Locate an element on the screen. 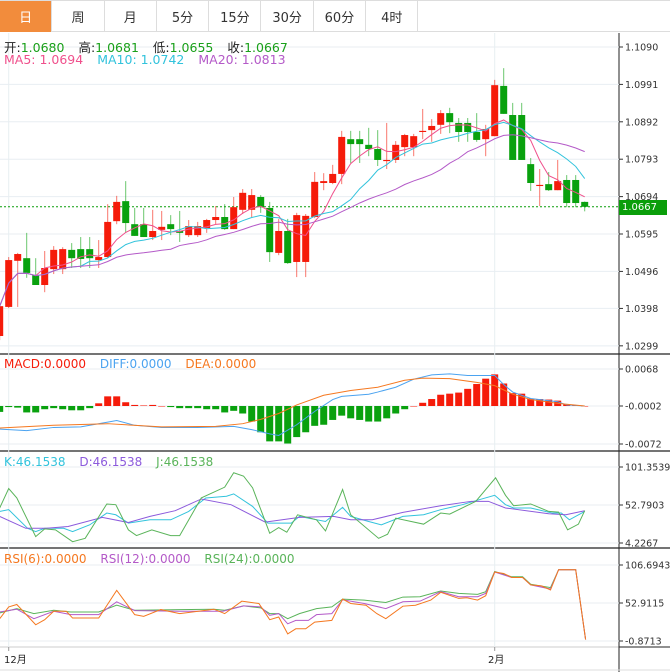  price-tick-label: 1.0398 is located at coordinates (641, 309).